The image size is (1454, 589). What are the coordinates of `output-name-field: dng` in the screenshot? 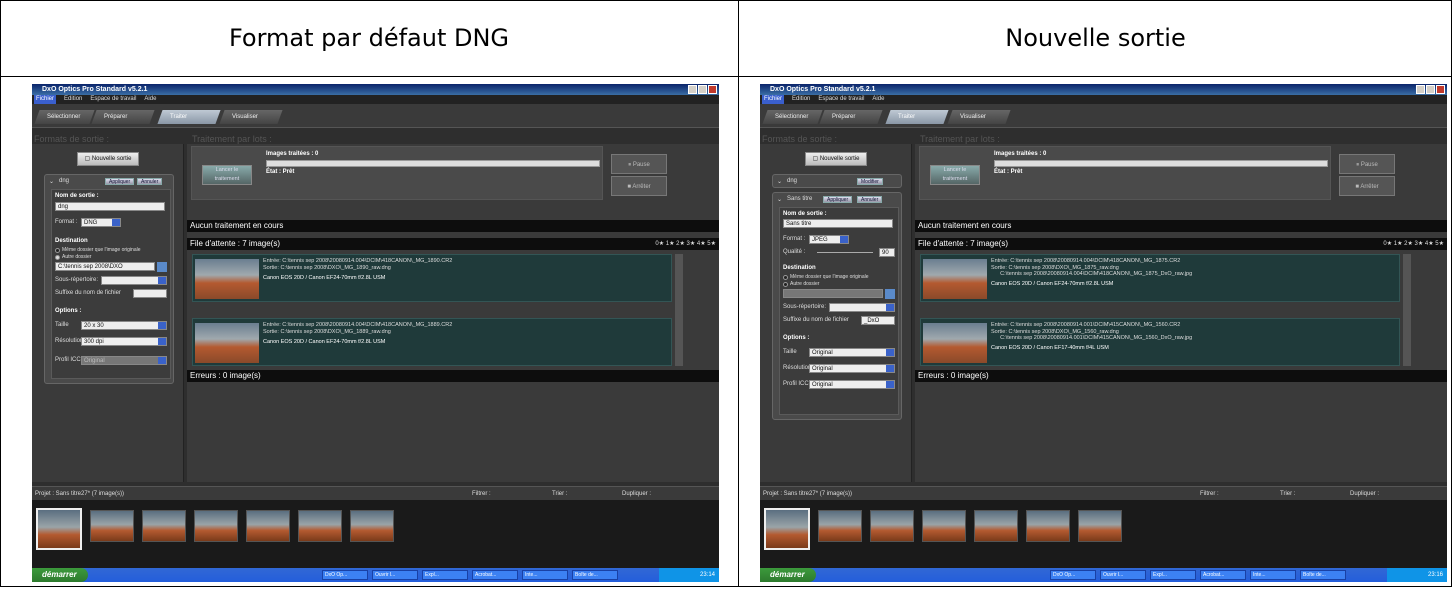 It's located at (110, 206).